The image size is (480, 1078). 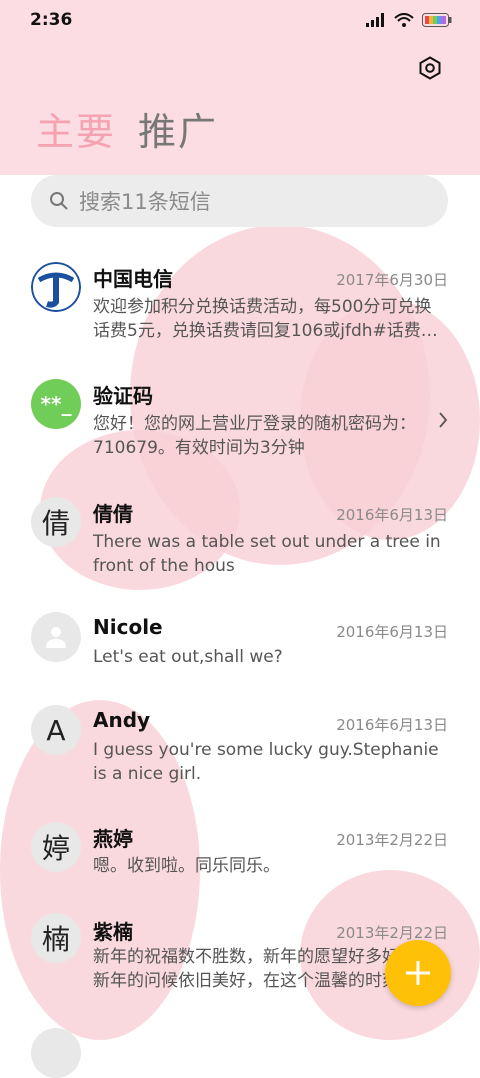 I want to click on message-preview: 您好！您的网上营业厅登录的随机密码为：710679。有效时间为3分钟, so click(x=254, y=436).